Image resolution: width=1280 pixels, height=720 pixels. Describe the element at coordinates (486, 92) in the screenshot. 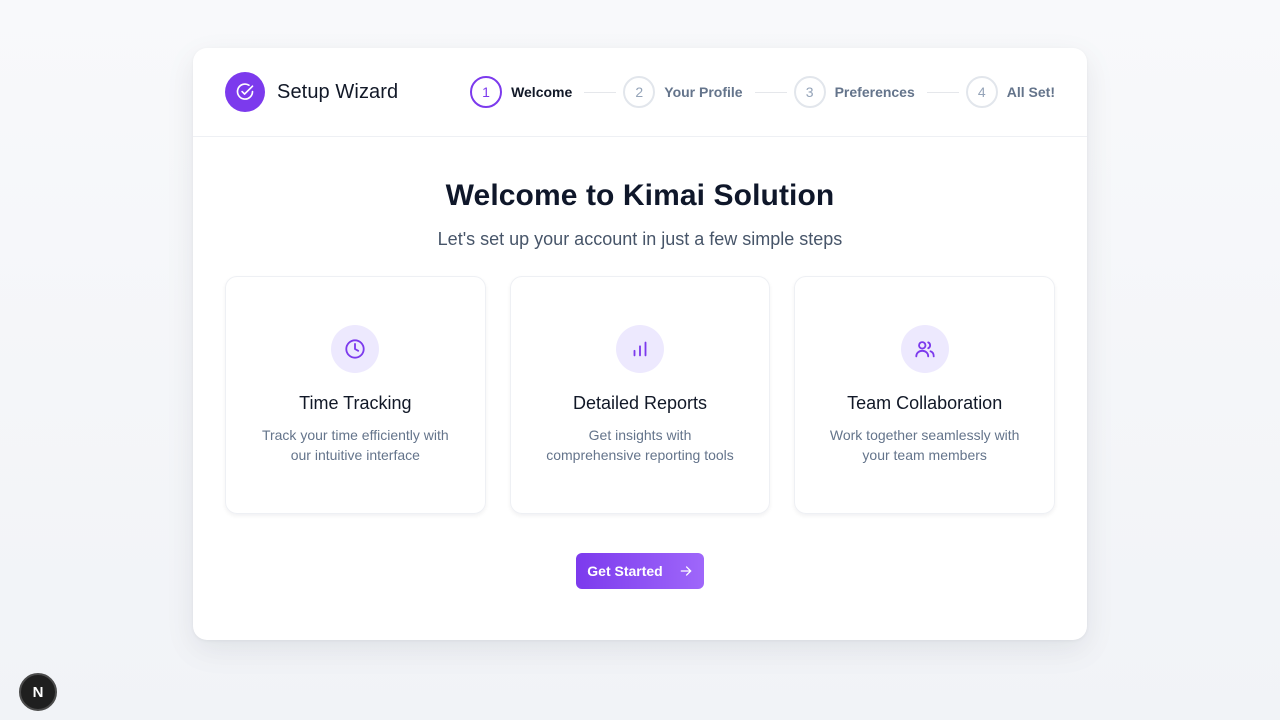

I see `step-number: 1` at that location.